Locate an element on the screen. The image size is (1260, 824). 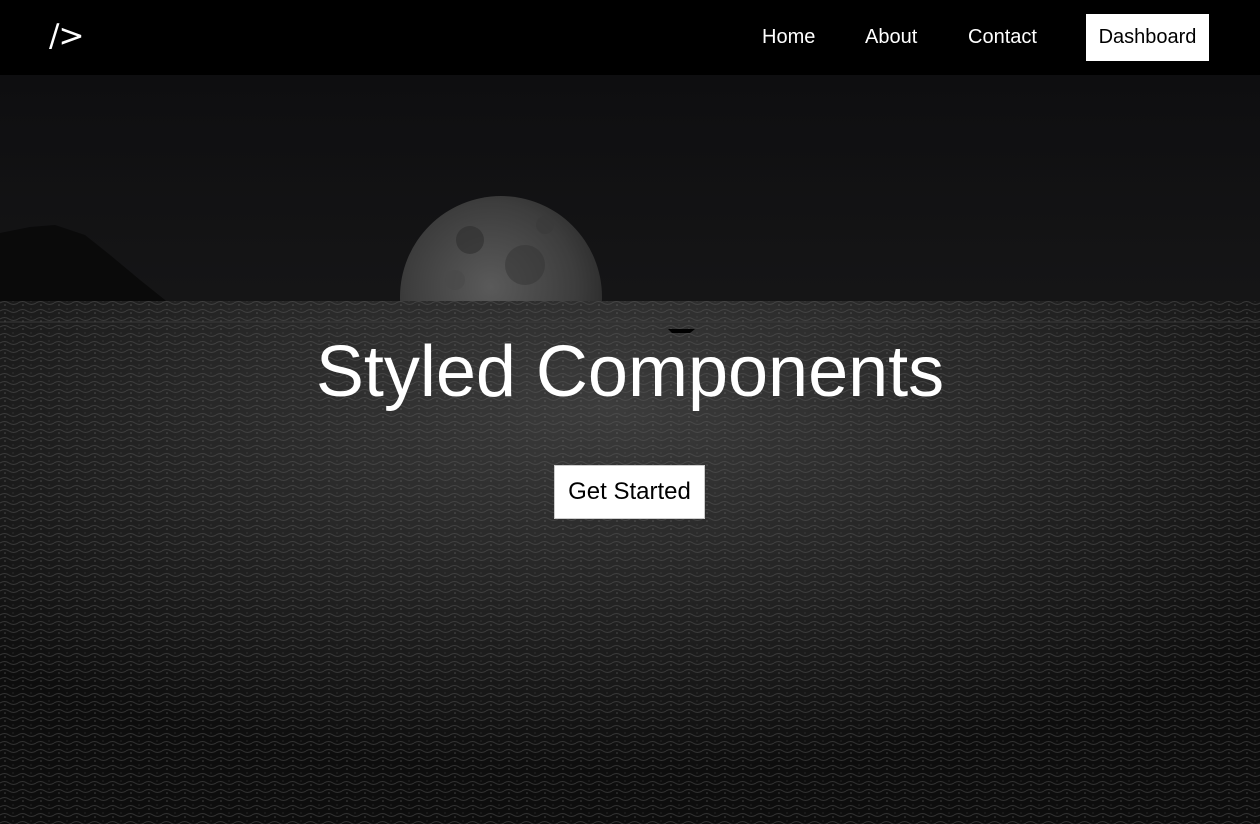
navbar: /> Home About Contact Dashboard is located at coordinates (630, 37).